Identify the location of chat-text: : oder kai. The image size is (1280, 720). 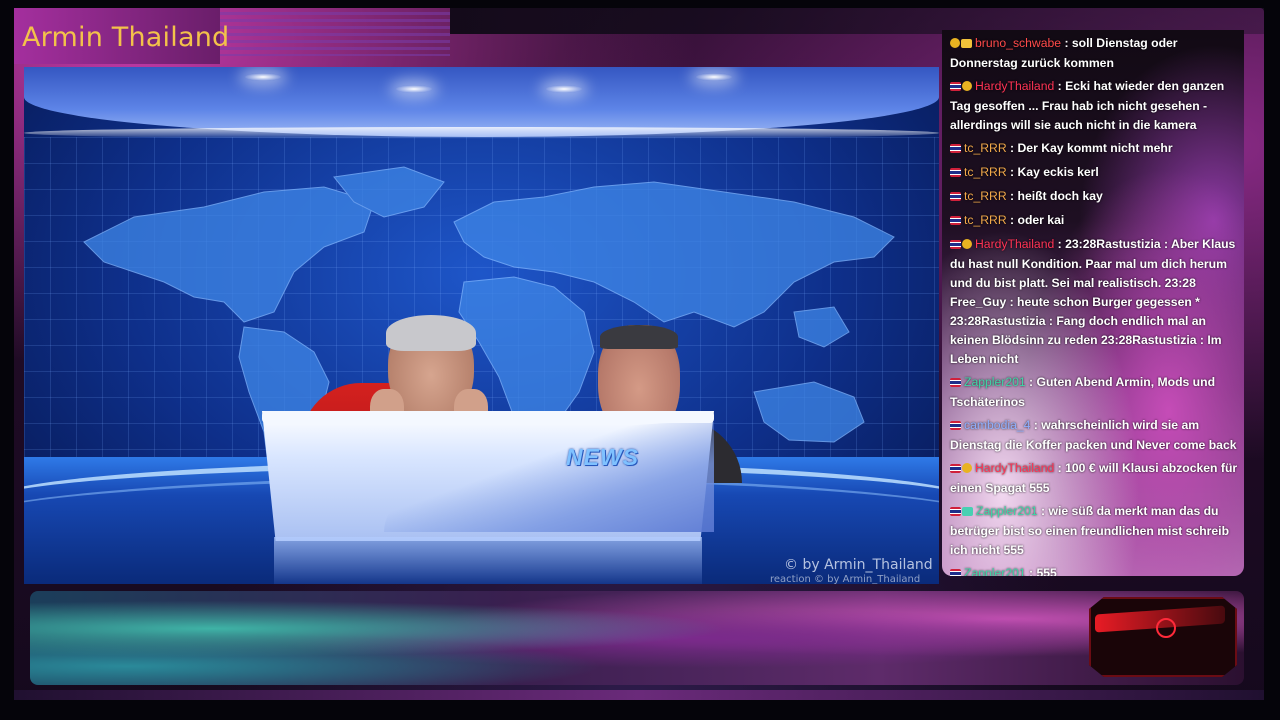
(1035, 220).